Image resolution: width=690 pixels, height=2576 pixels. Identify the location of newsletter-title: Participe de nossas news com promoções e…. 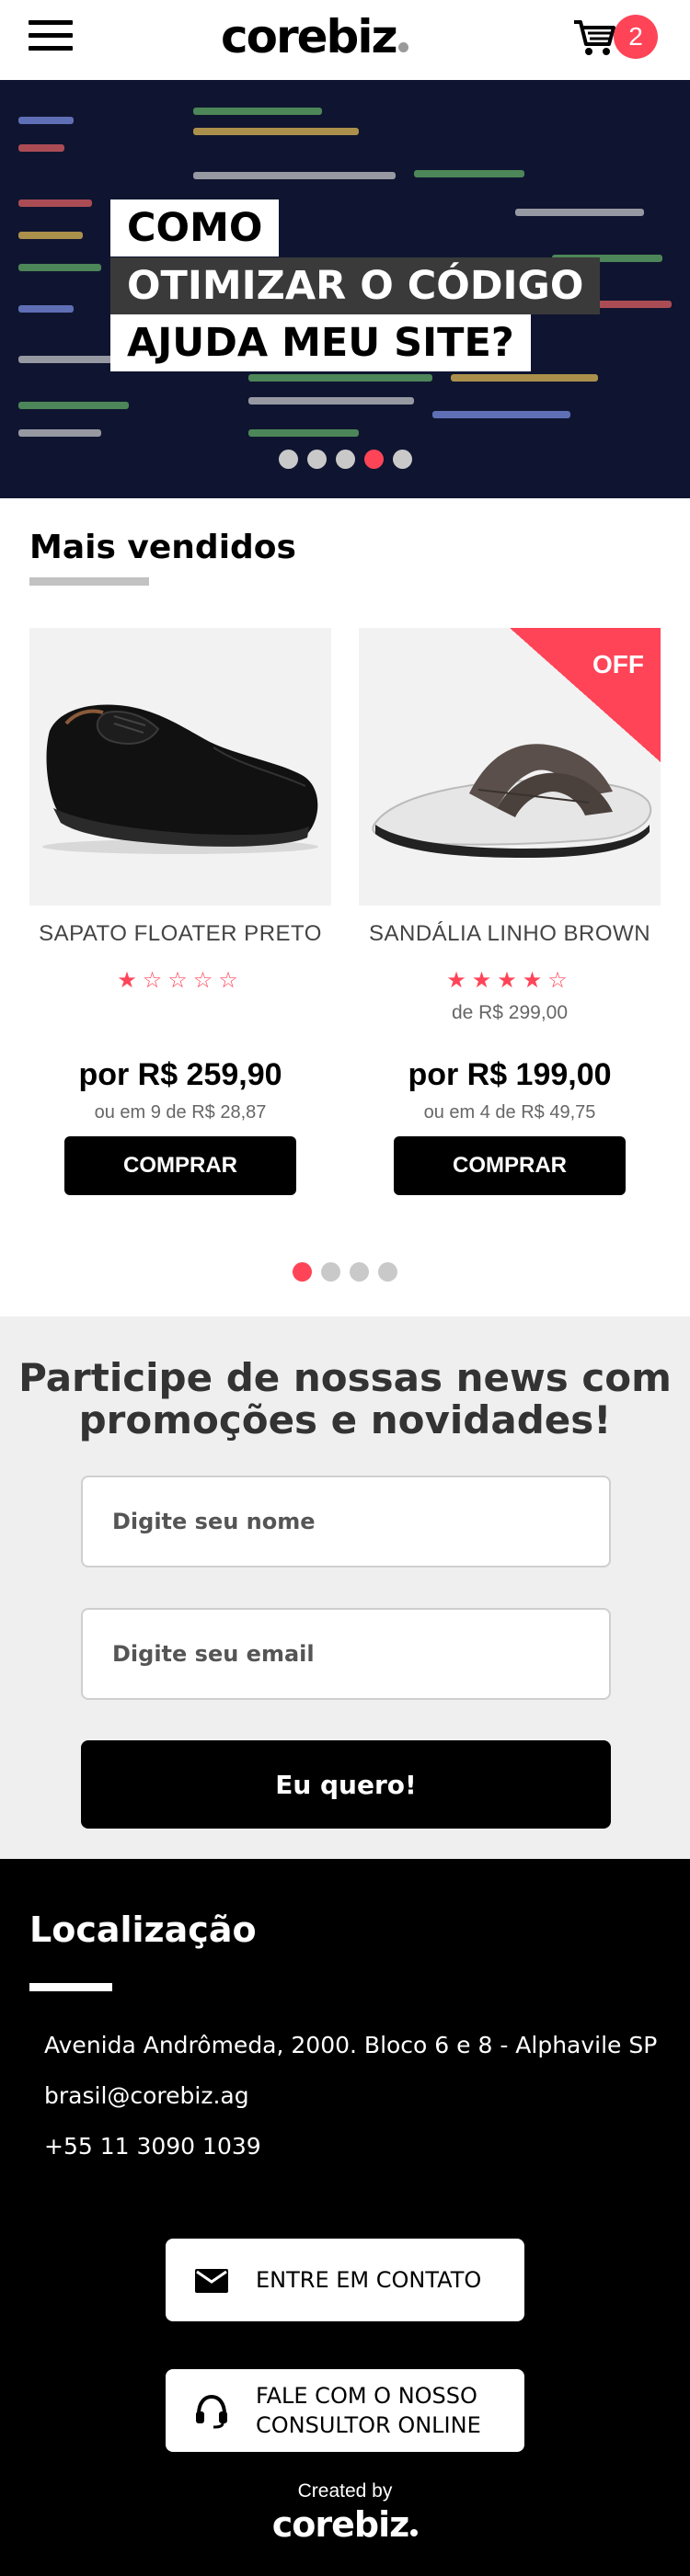
(345, 1398).